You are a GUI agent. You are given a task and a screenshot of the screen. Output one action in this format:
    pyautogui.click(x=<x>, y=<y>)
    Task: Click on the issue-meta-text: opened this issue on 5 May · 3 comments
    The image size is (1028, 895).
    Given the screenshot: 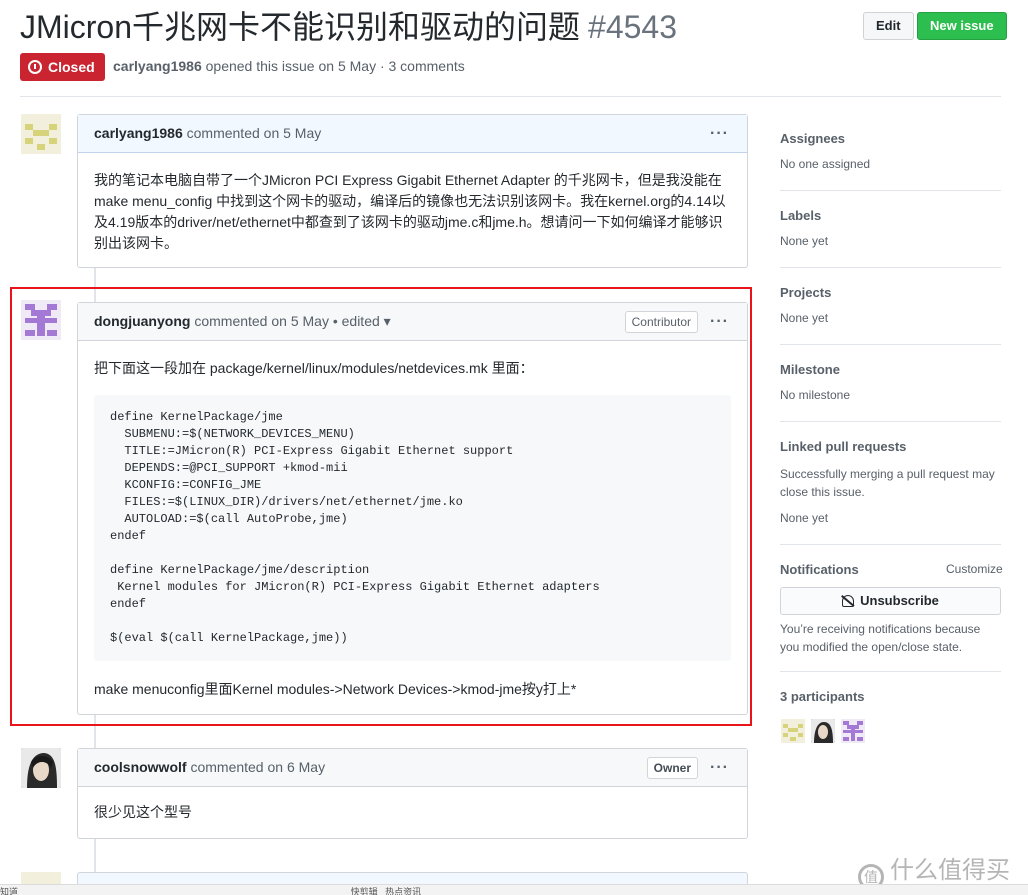 What is the action you would take?
    pyautogui.click(x=335, y=66)
    